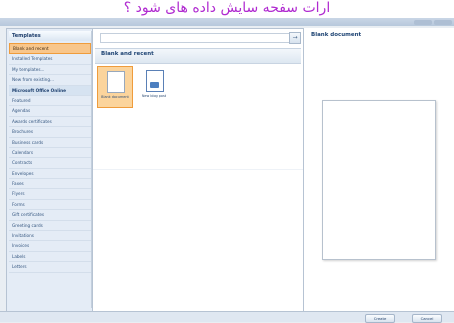 Image resolution: width=454 pixels, height=323 pixels. What do you see at coordinates (50, 59) in the screenshot?
I see `sidebar-item-installed-templates: Installed Templates` at bounding box center [50, 59].